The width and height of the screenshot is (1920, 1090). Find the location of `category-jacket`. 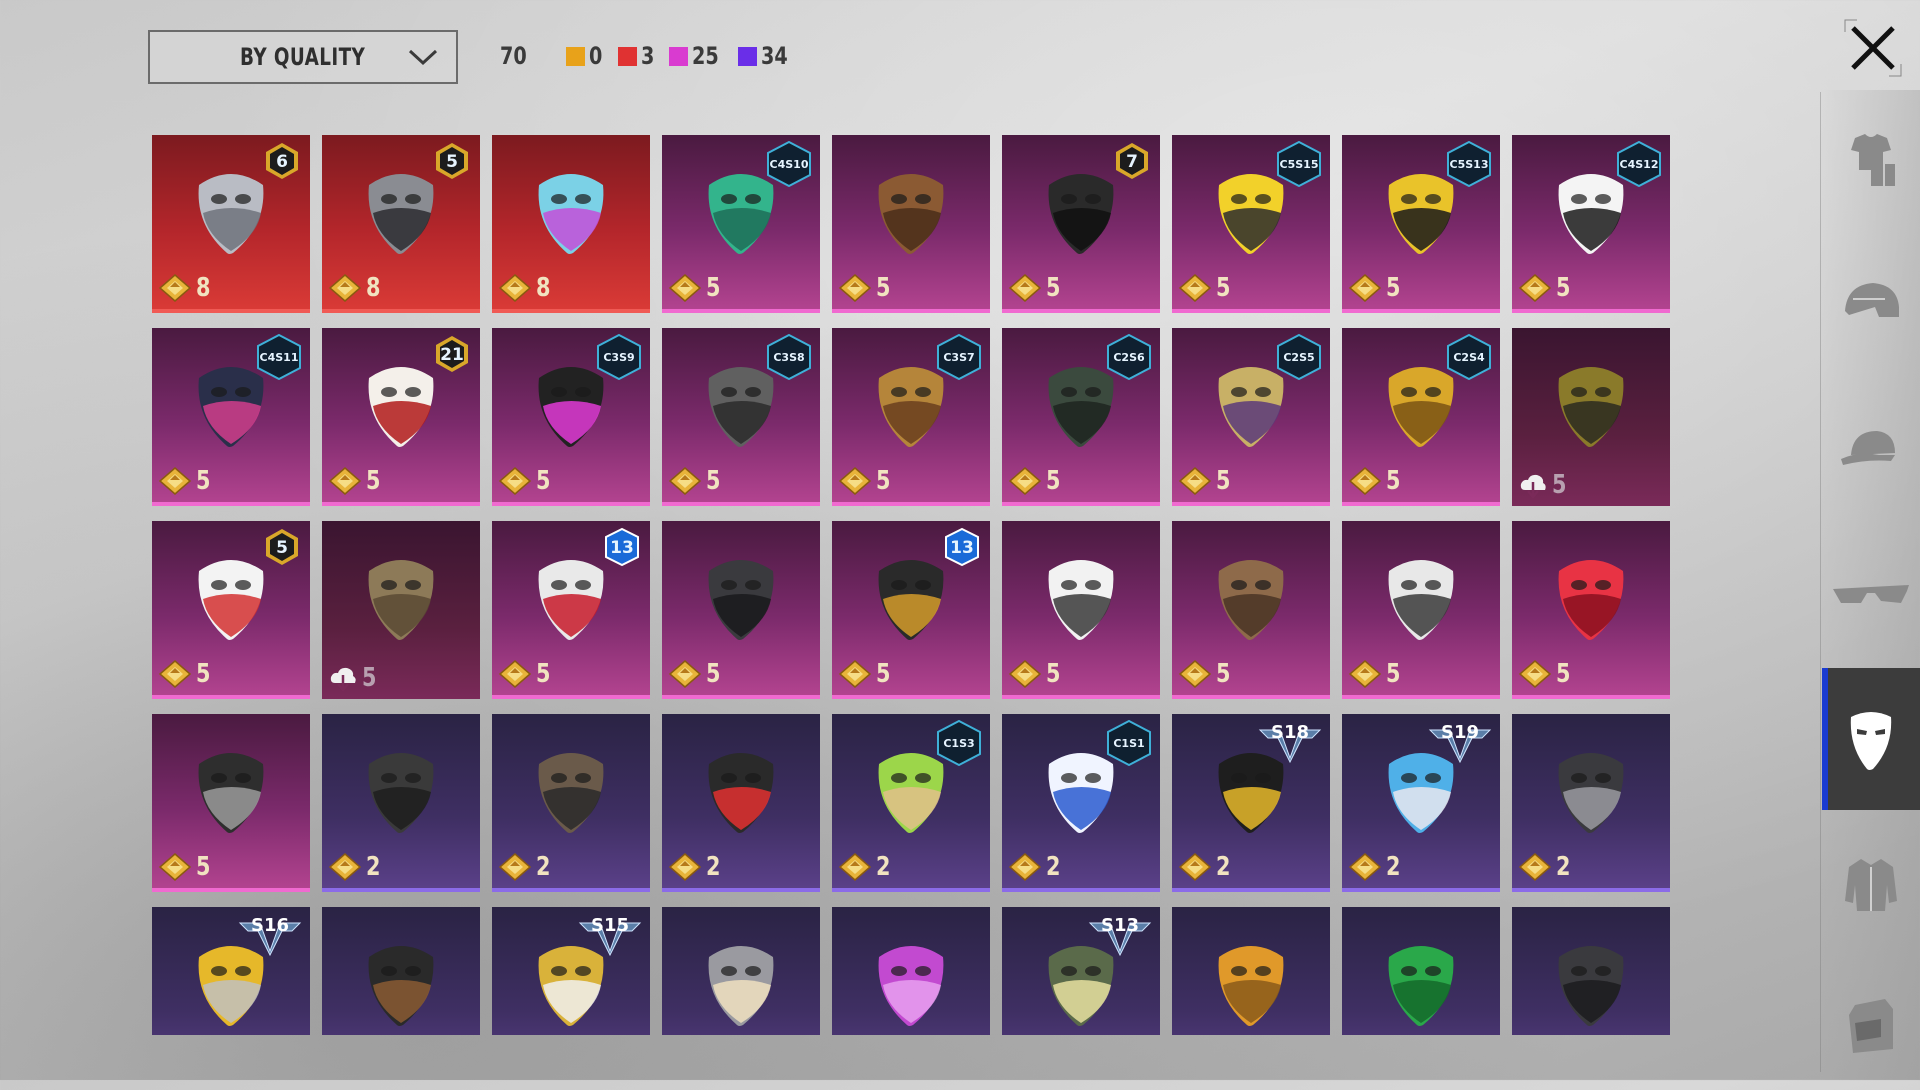

category-jacket is located at coordinates (1871, 885).